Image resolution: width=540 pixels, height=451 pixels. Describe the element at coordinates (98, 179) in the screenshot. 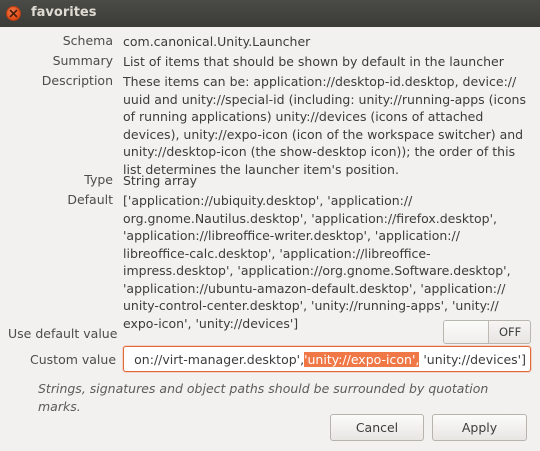

I see `type-label: Type` at that location.